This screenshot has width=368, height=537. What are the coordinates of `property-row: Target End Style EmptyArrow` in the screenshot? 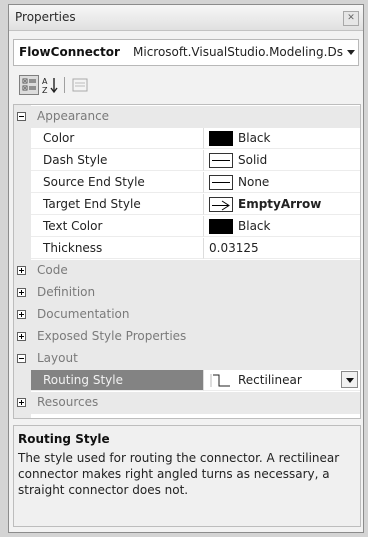 It's located at (187, 205).